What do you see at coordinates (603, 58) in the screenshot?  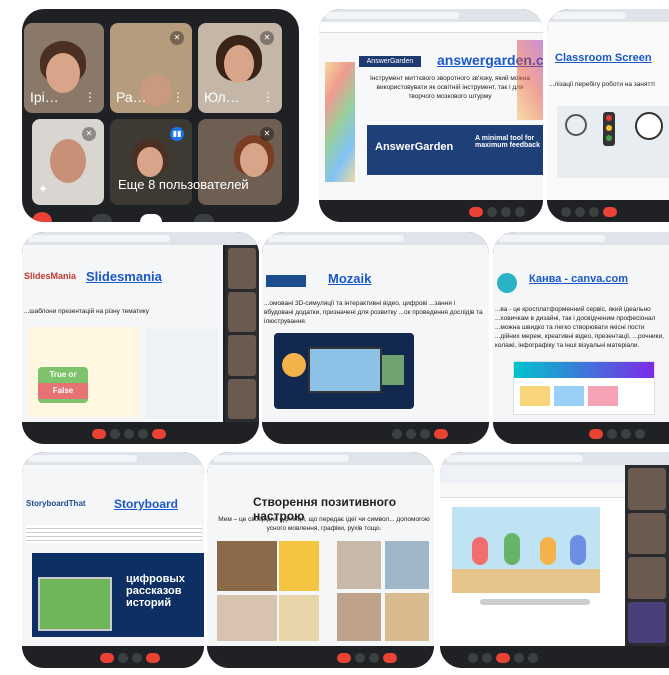 I see `slide-title: Classroom Screen` at bounding box center [603, 58].